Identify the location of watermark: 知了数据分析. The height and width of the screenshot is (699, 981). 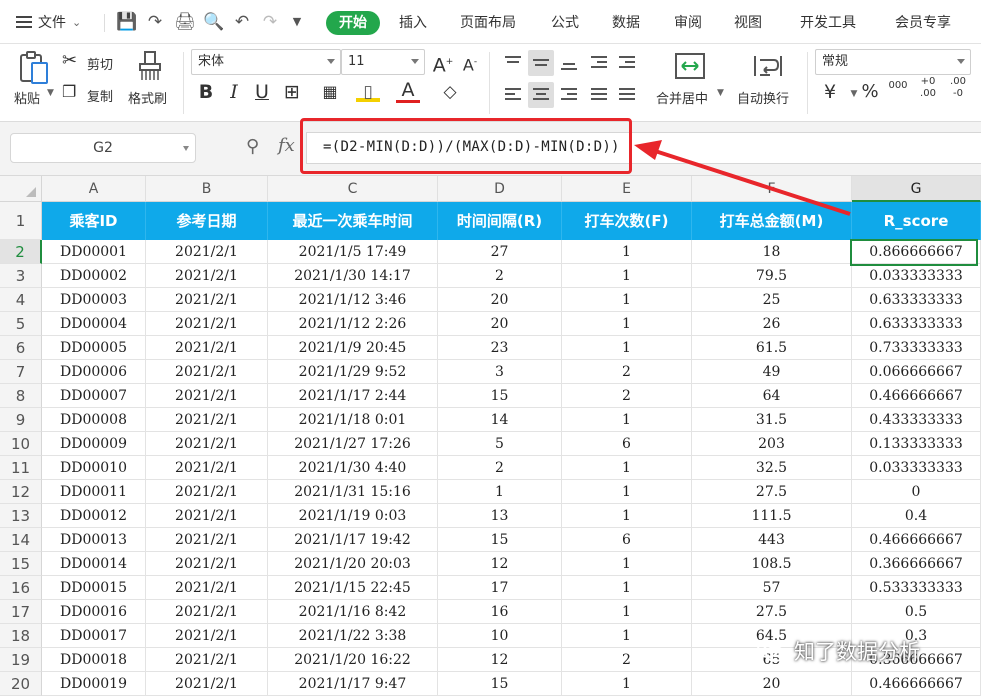
(838, 651).